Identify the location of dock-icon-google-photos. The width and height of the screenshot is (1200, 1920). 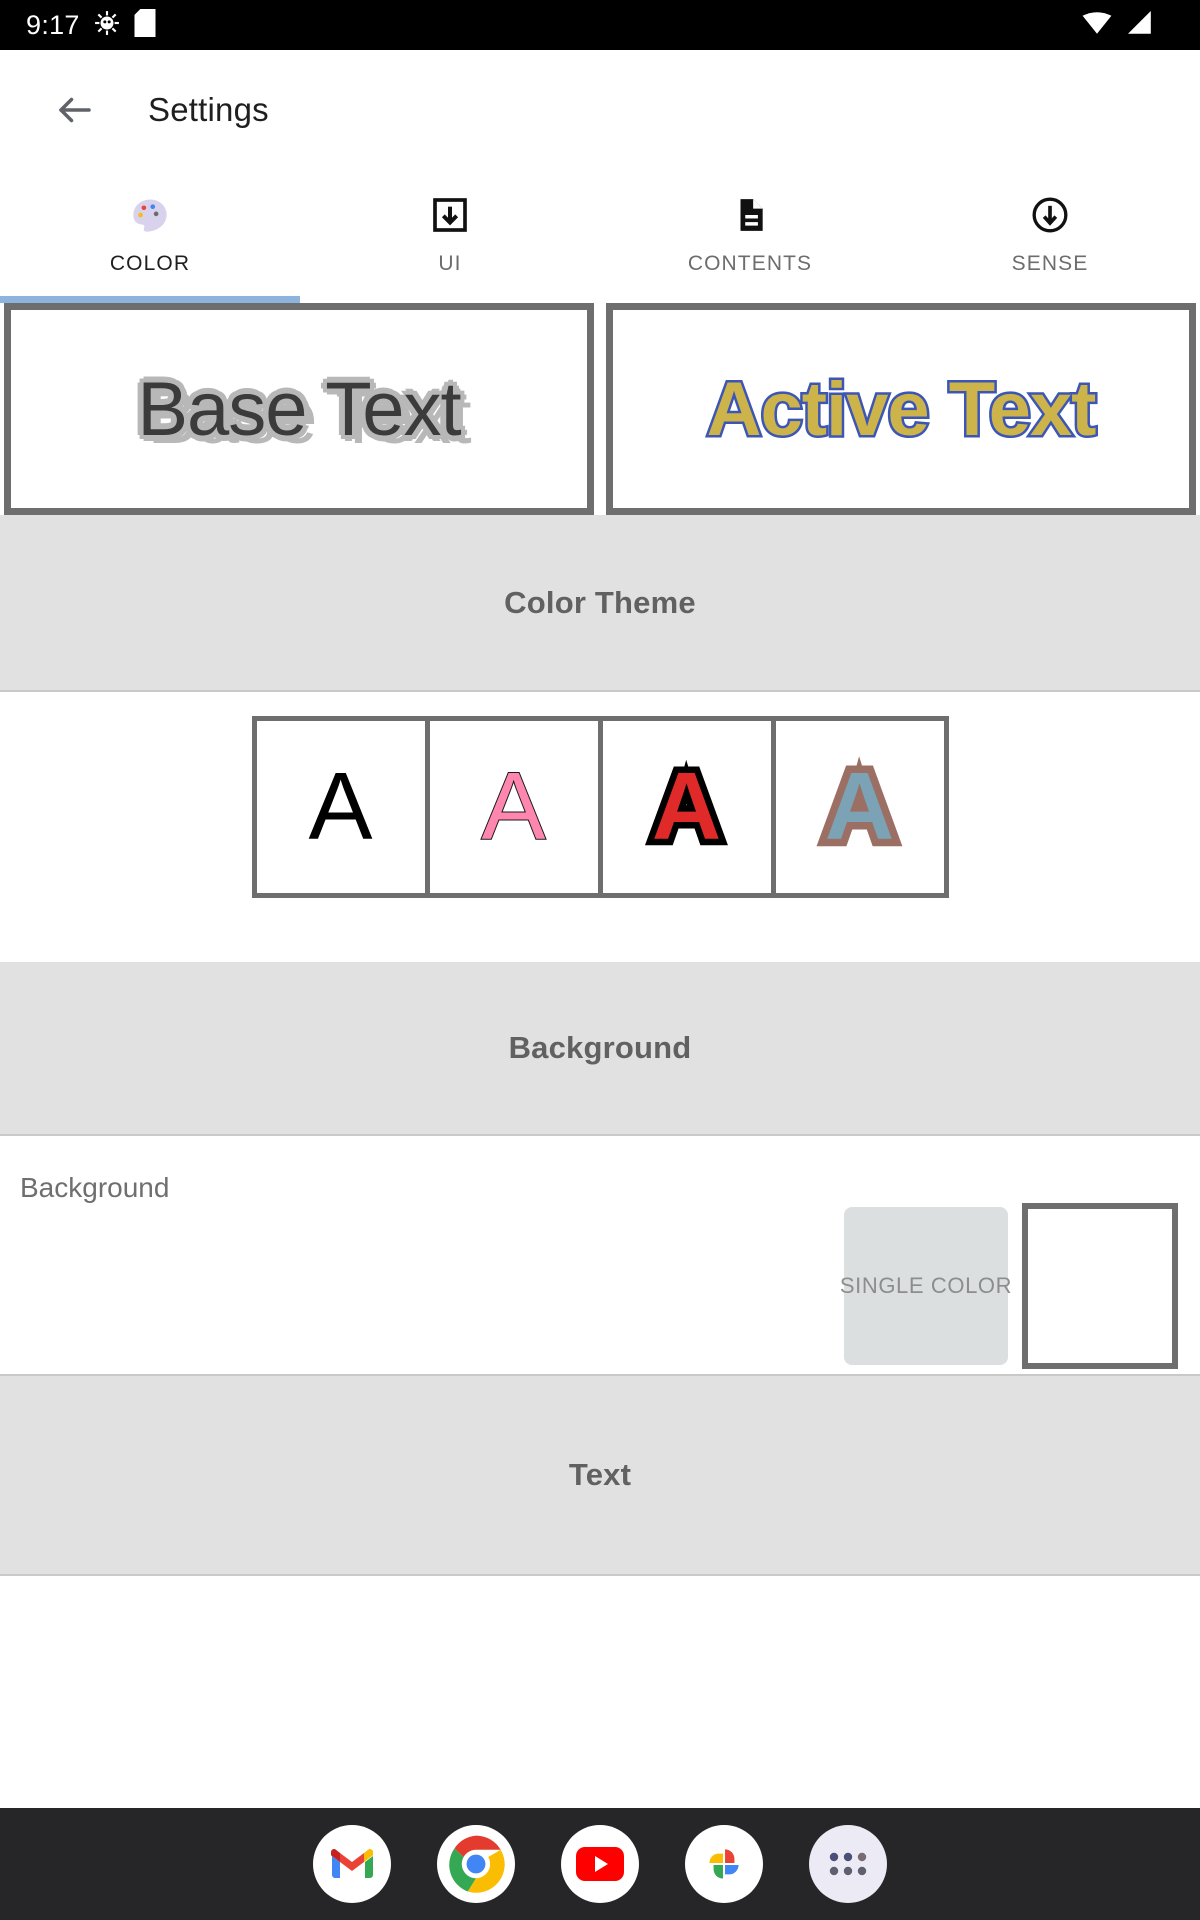
(724, 1864).